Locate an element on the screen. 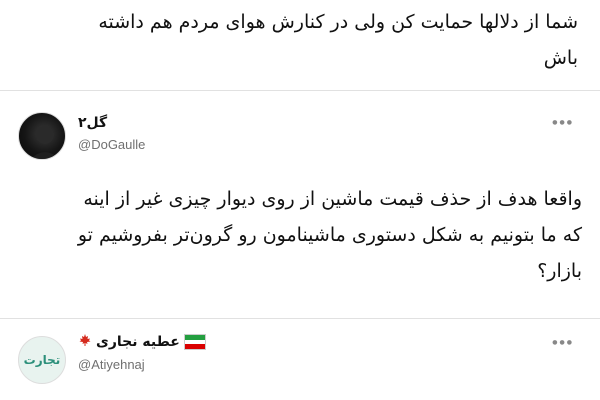  avatar-logo-text: تجارت is located at coordinates (42, 360).